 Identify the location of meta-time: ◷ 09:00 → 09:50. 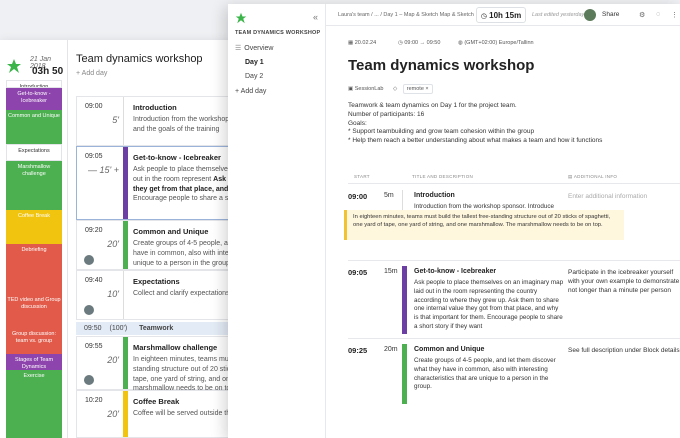
(419, 43).